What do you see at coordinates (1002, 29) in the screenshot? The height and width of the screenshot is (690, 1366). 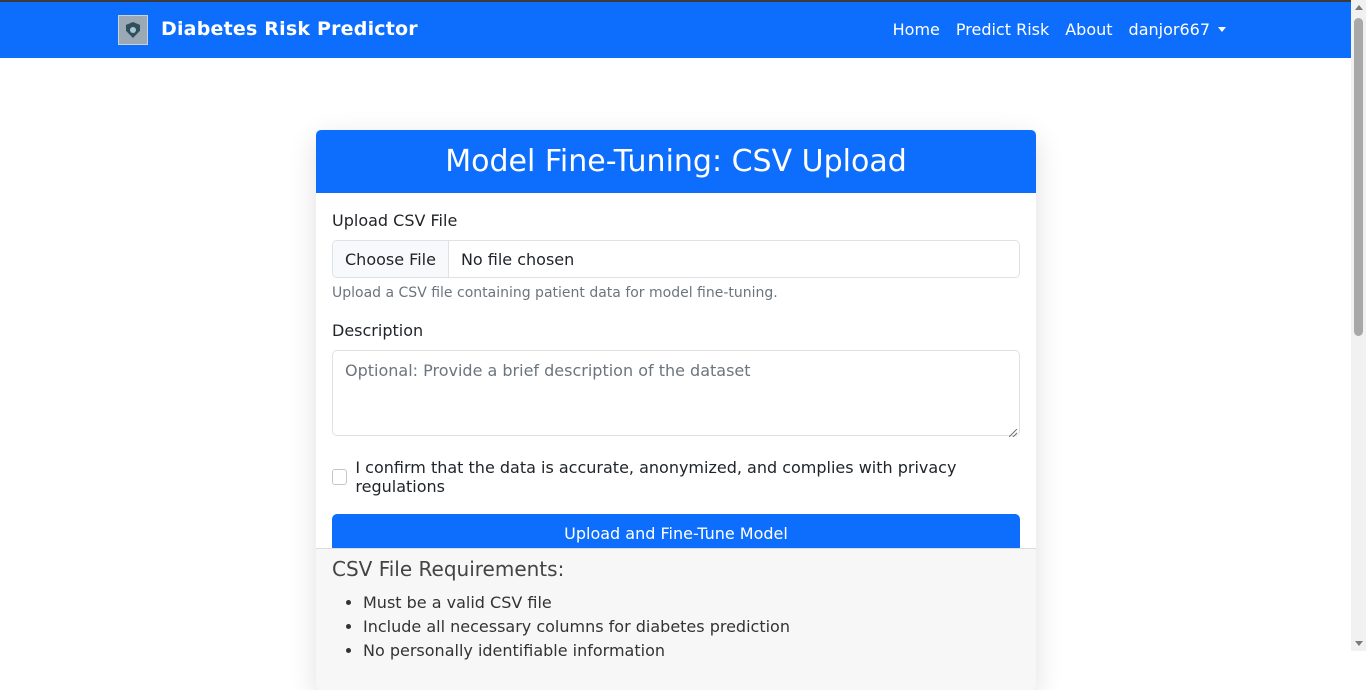 I see `nav-predict-risk-link: Predict Risk` at bounding box center [1002, 29].